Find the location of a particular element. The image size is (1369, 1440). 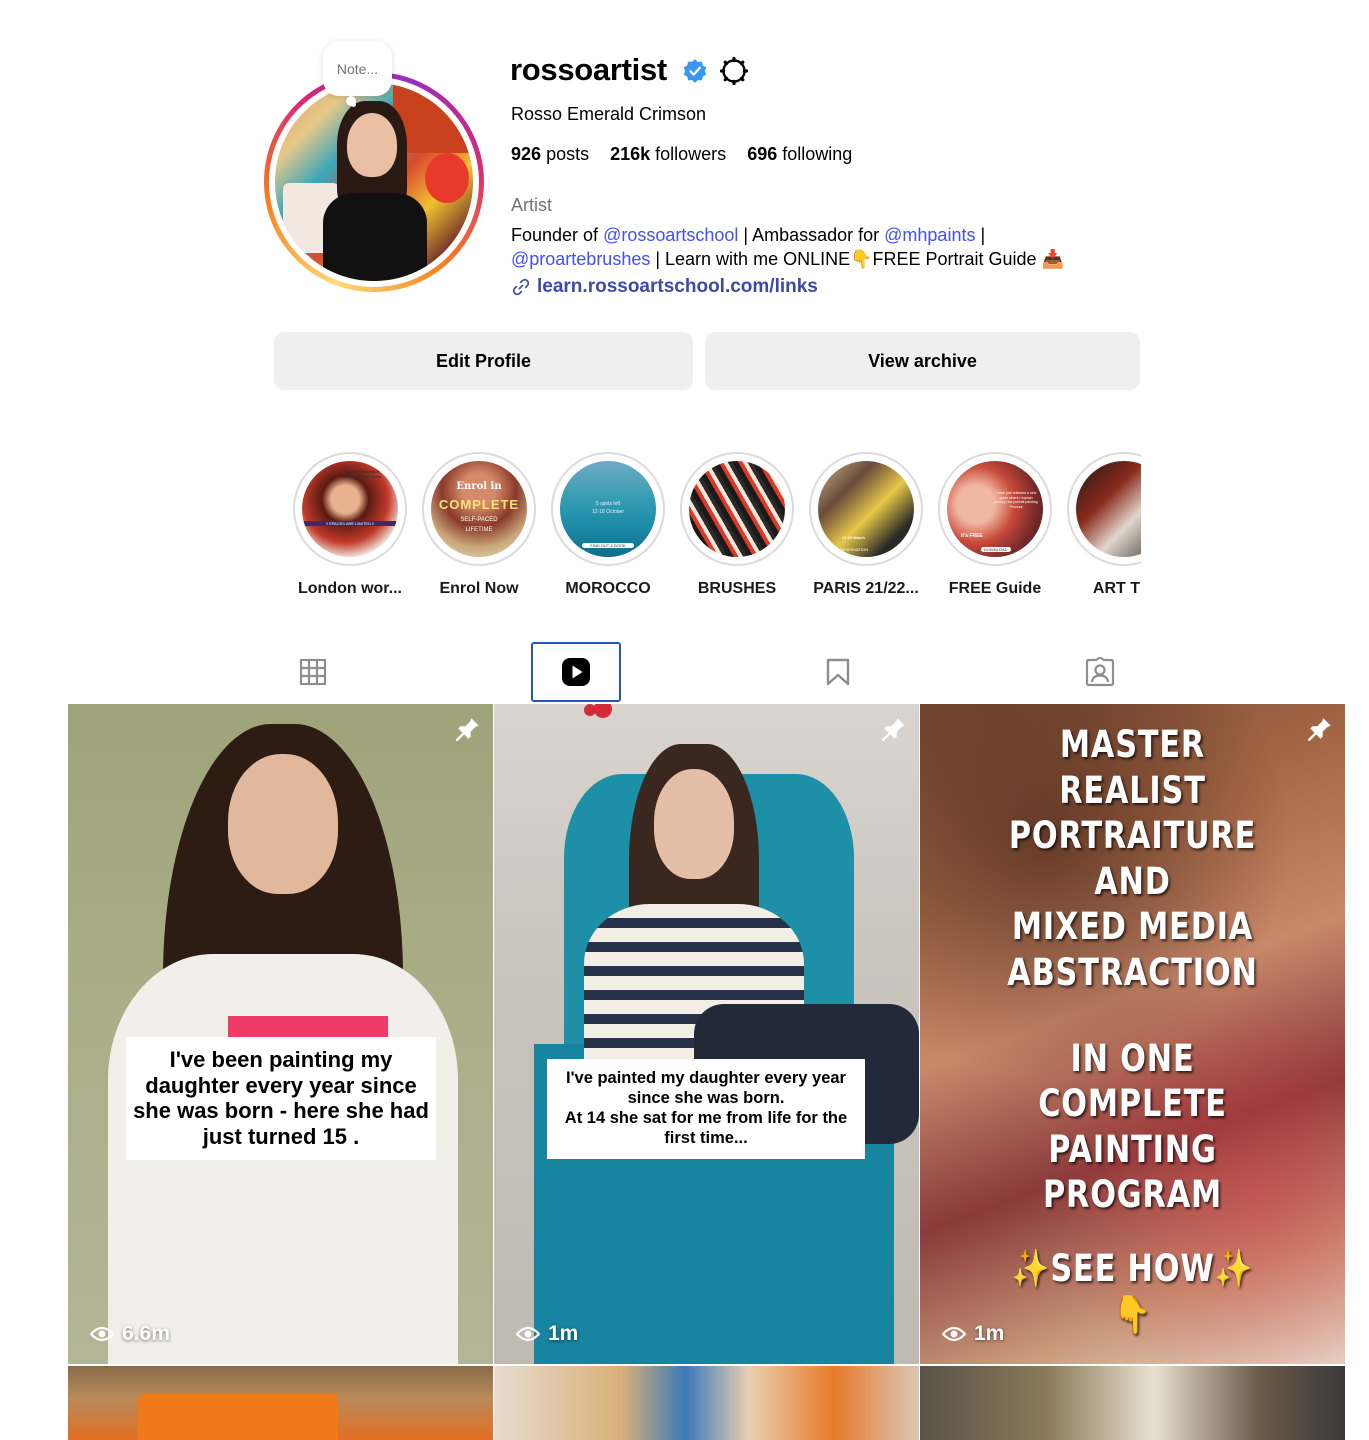

mention-link: @proartebrushes is located at coordinates (580, 259).